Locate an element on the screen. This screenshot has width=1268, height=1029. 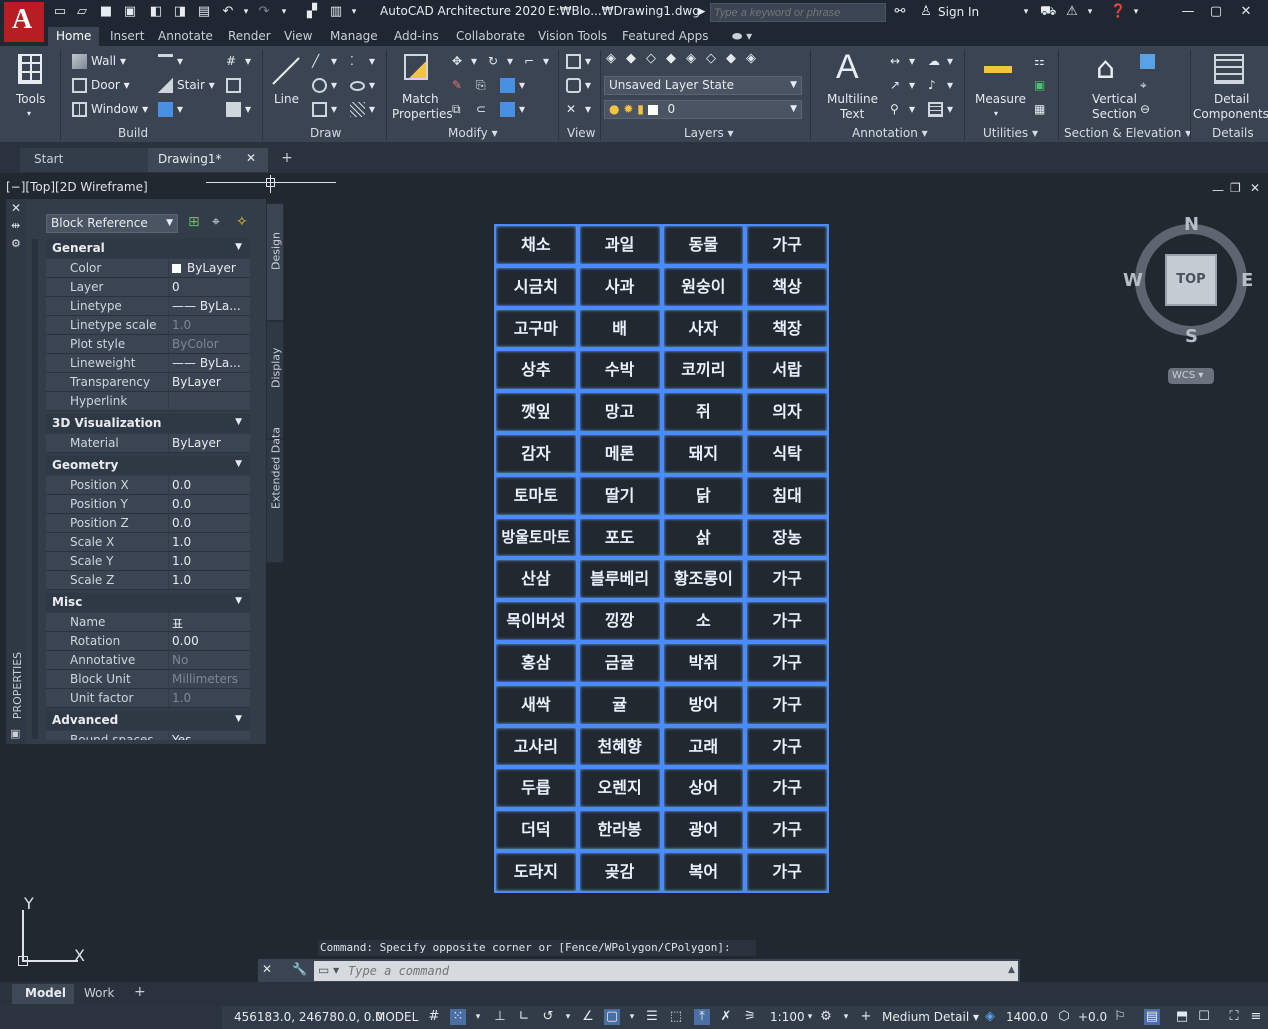
tab-display: Display is located at coordinates (275, 380).